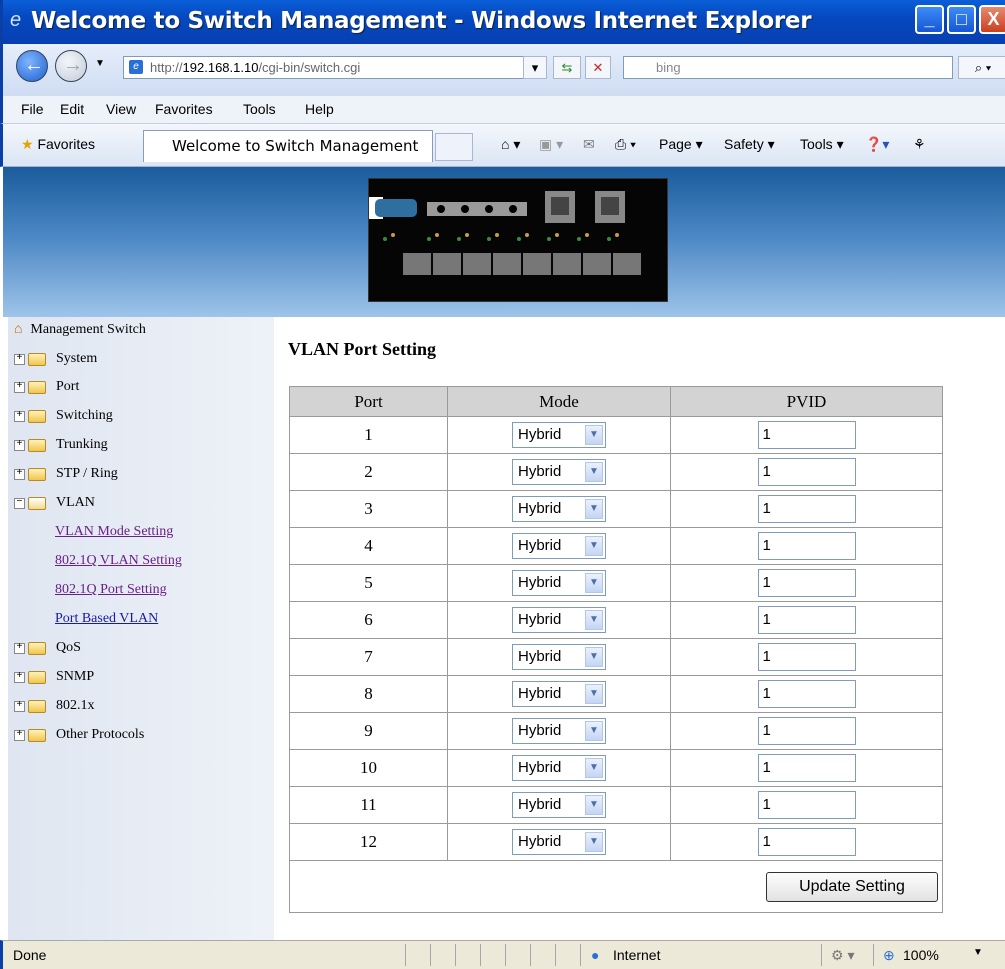 Image resolution: width=1005 pixels, height=969 pixels. What do you see at coordinates (842, 955) in the screenshot?
I see `protected-mode-icon: ⚙ ▾` at bounding box center [842, 955].